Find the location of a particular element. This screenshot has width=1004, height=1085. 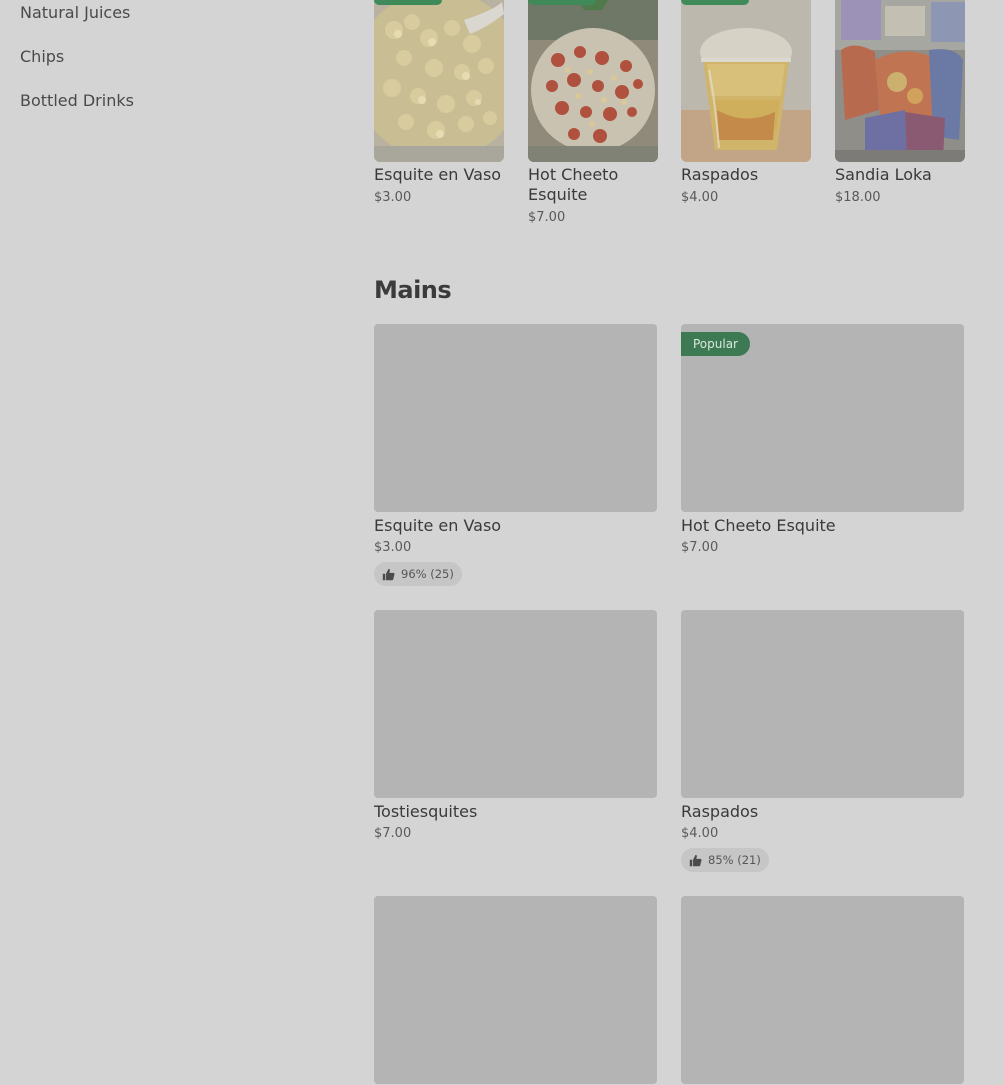

section-title-mains: Mains is located at coordinates (413, 290).